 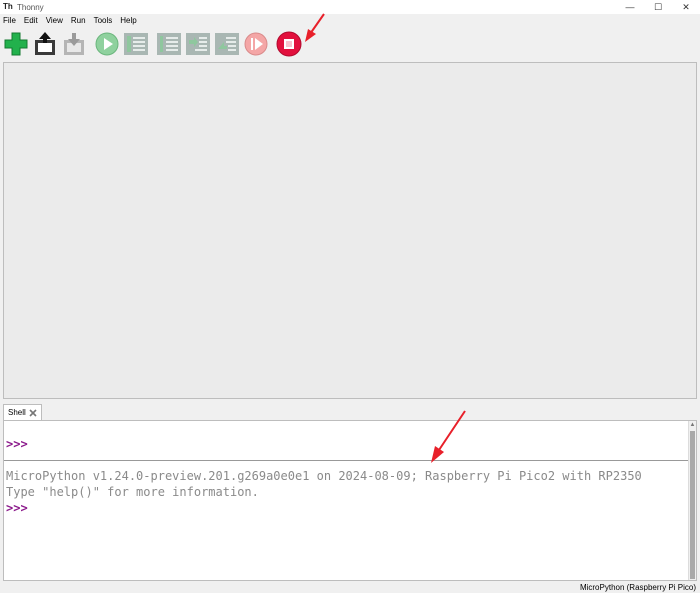 I want to click on play-icon, so click(x=107, y=44).